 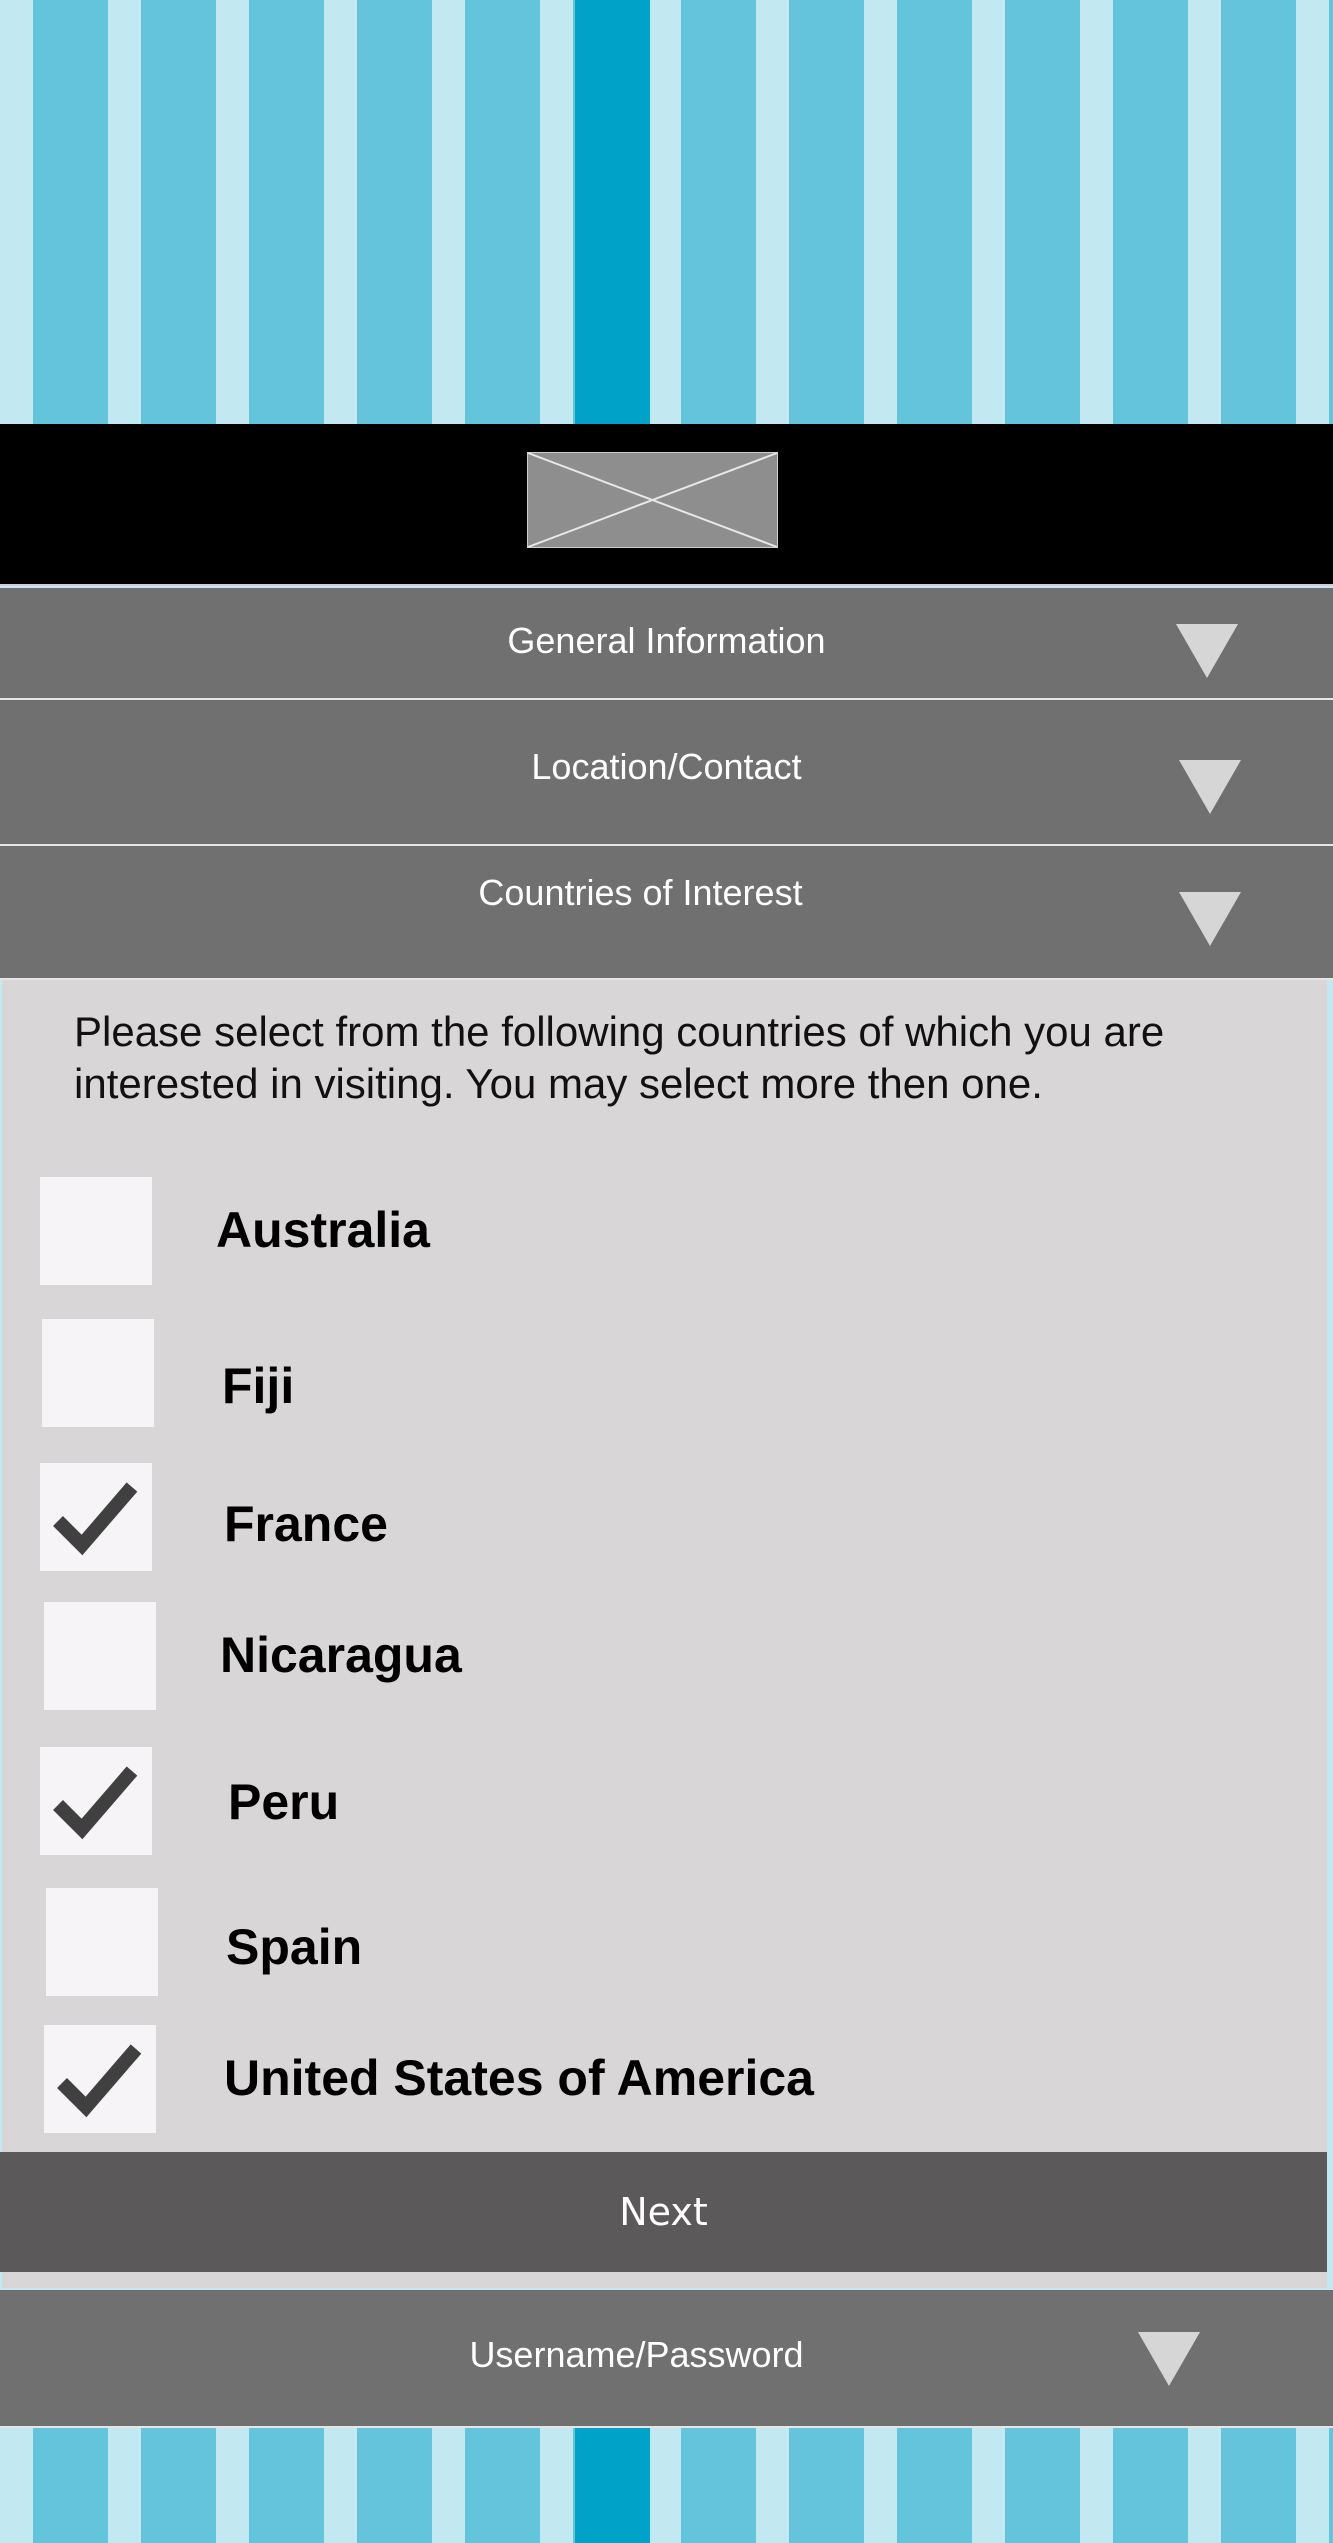 I want to click on section-username-password: Username/Password, so click(x=666, y=2359).